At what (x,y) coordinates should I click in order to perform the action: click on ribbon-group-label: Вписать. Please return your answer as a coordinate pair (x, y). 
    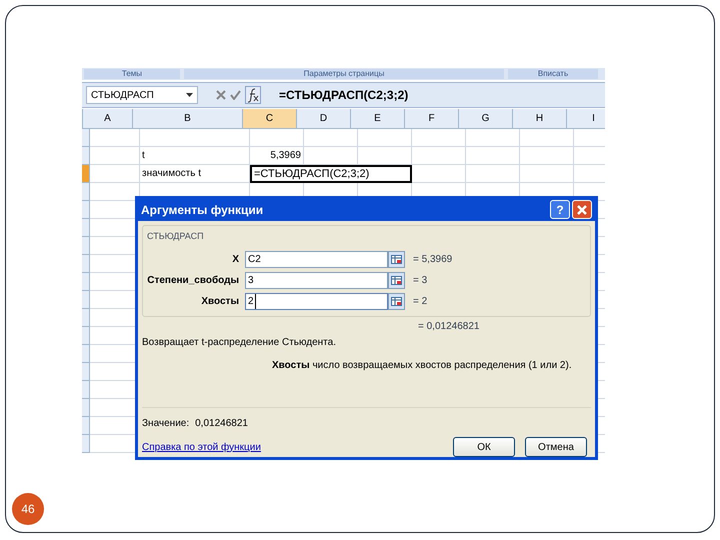
    Looking at the image, I should click on (553, 74).